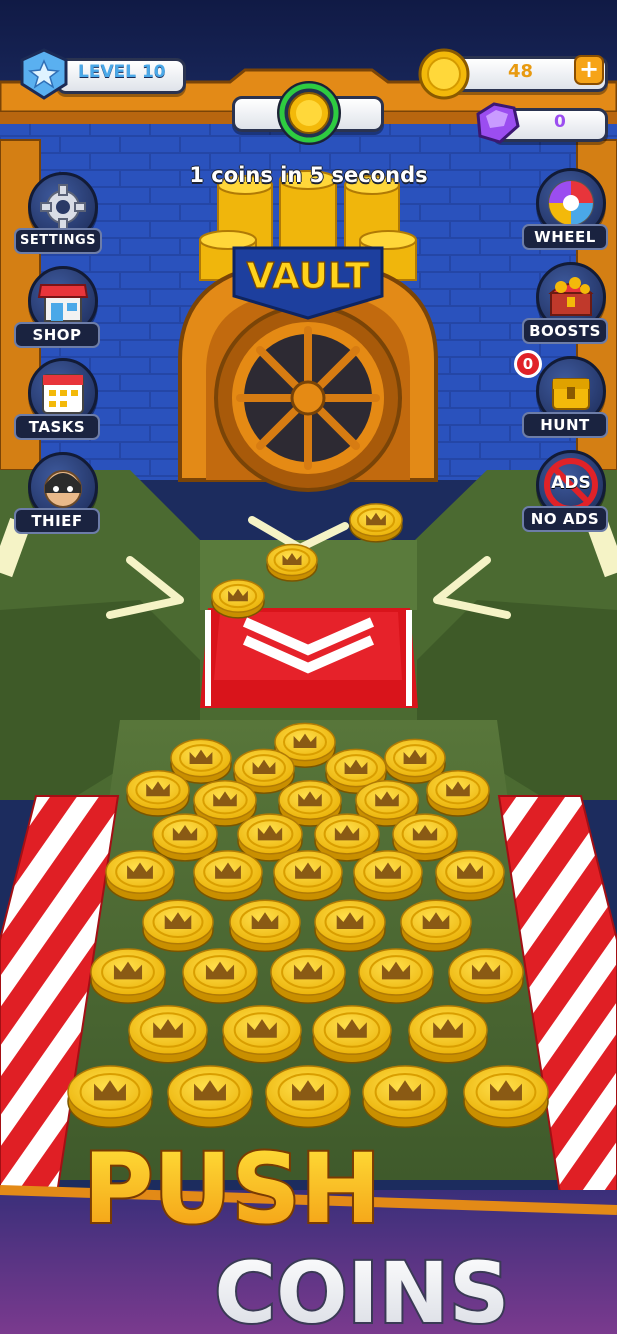 The height and width of the screenshot is (1334, 617). I want to click on settings-button: SETTINGS, so click(58, 215).